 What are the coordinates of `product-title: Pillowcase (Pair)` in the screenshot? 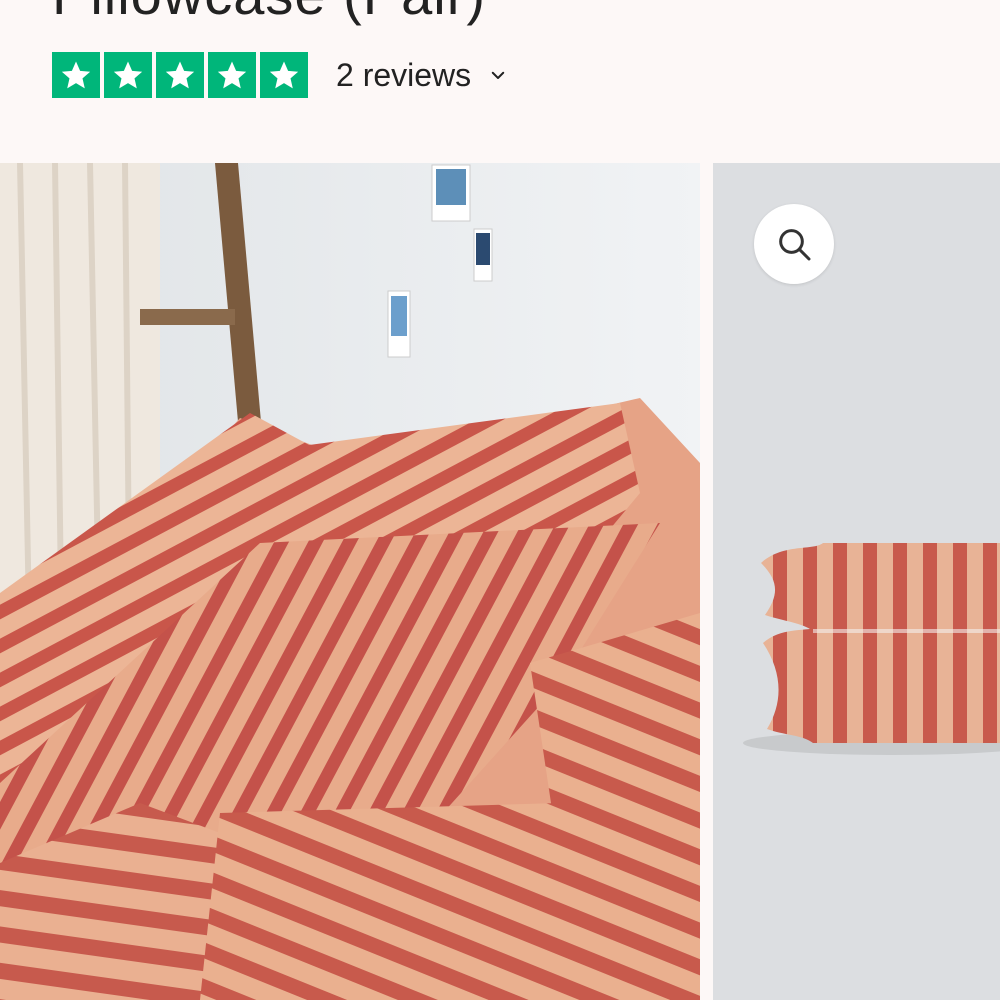 It's located at (269, 13).